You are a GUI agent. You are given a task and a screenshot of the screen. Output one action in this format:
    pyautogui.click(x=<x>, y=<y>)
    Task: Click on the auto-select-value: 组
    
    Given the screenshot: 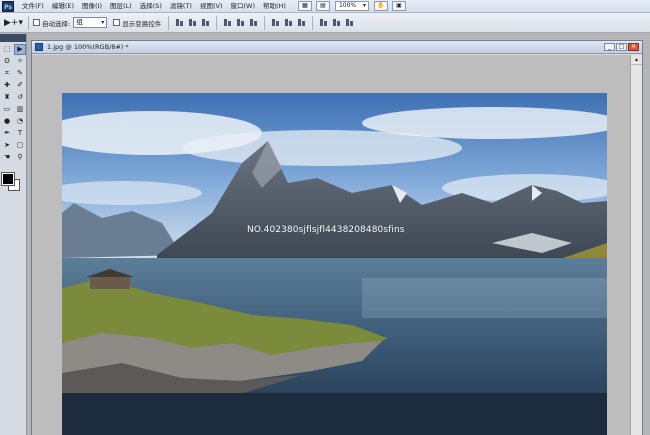 What is the action you would take?
    pyautogui.click(x=79, y=22)
    